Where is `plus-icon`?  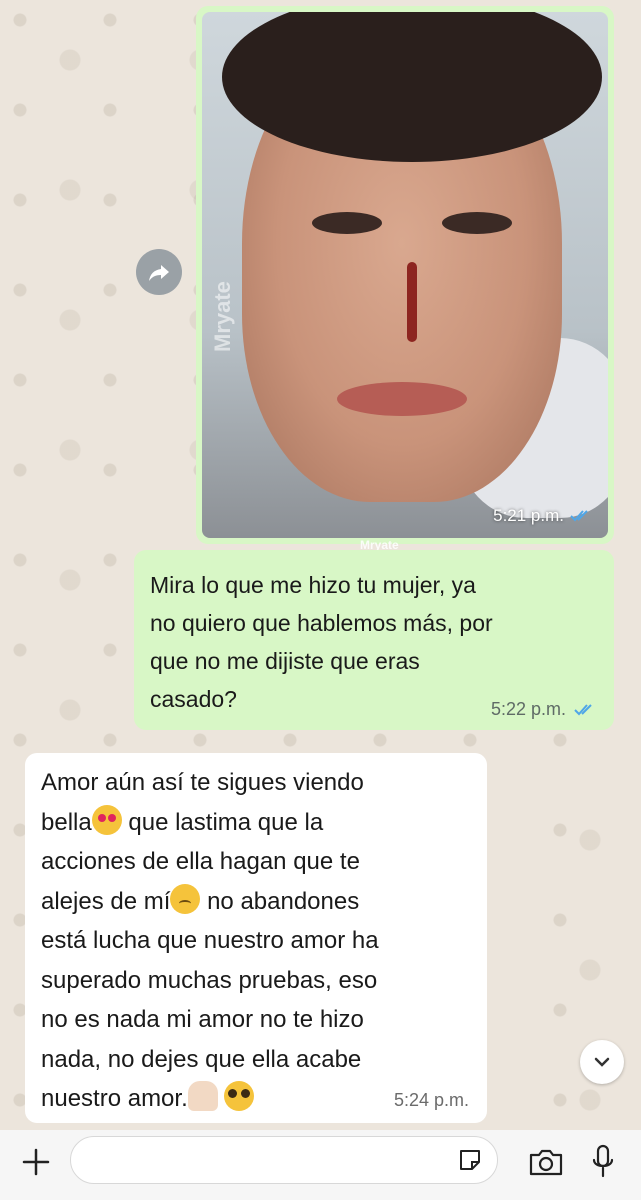 plus-icon is located at coordinates (36, 1162).